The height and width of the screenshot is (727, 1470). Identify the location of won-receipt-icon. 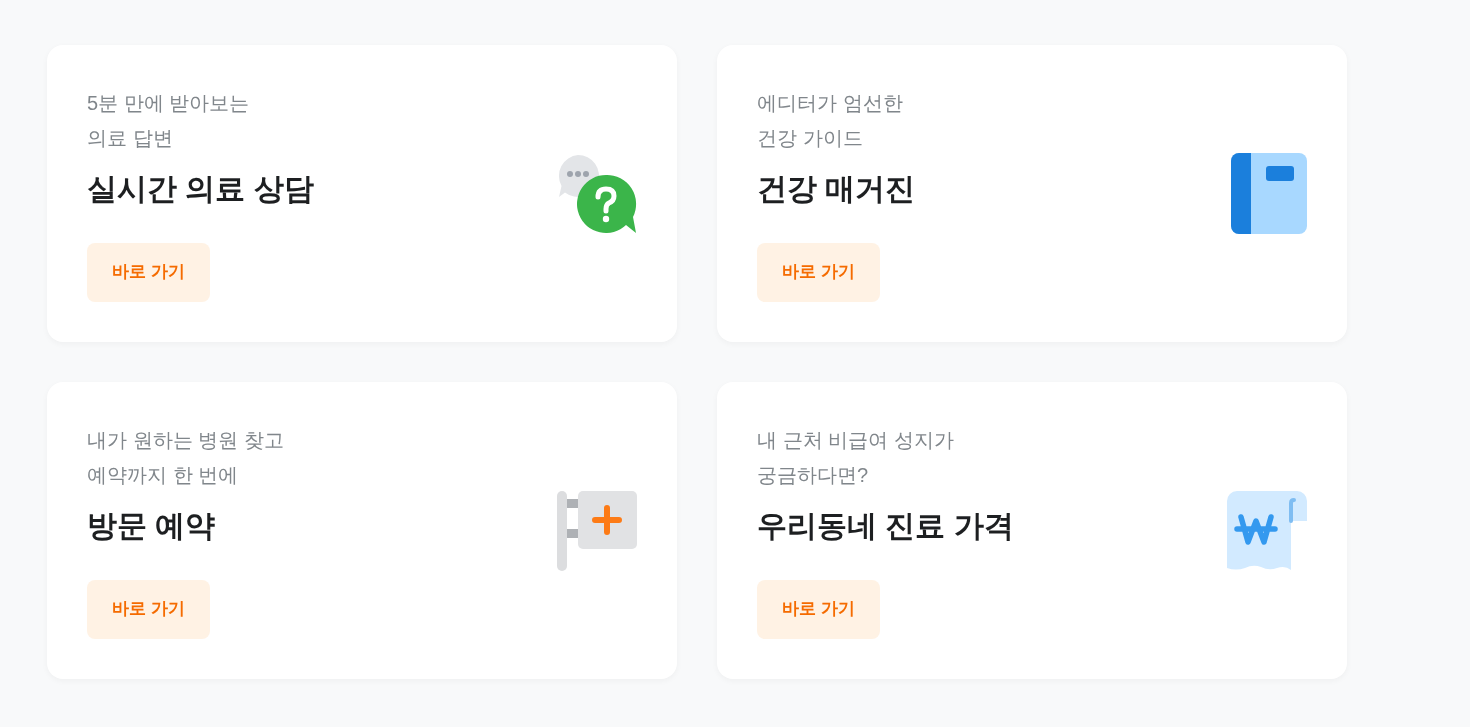
(1267, 530).